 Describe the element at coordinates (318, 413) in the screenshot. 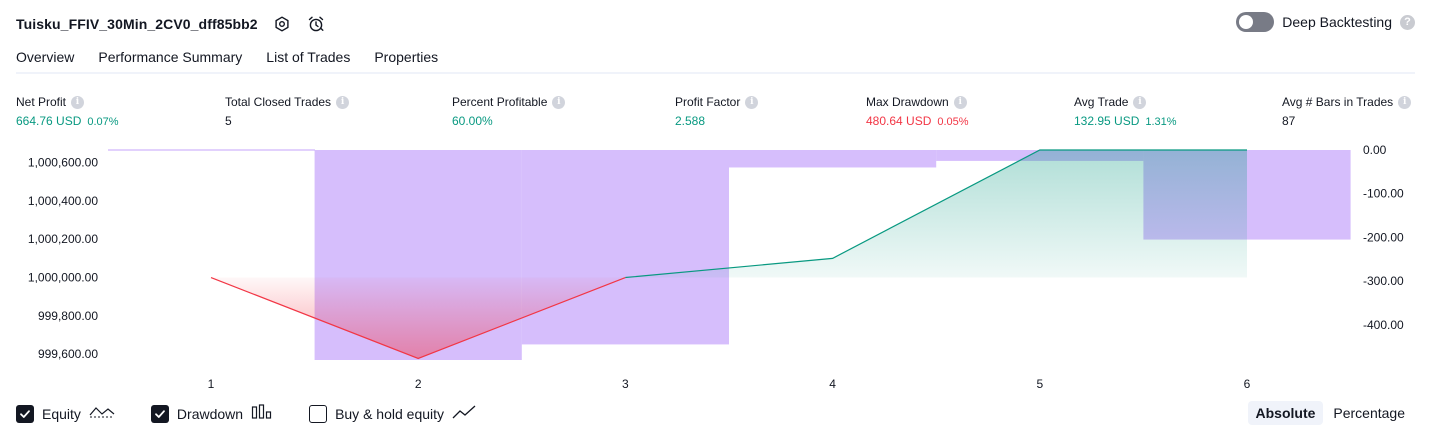

I see `buy-hold-checkbox` at that location.